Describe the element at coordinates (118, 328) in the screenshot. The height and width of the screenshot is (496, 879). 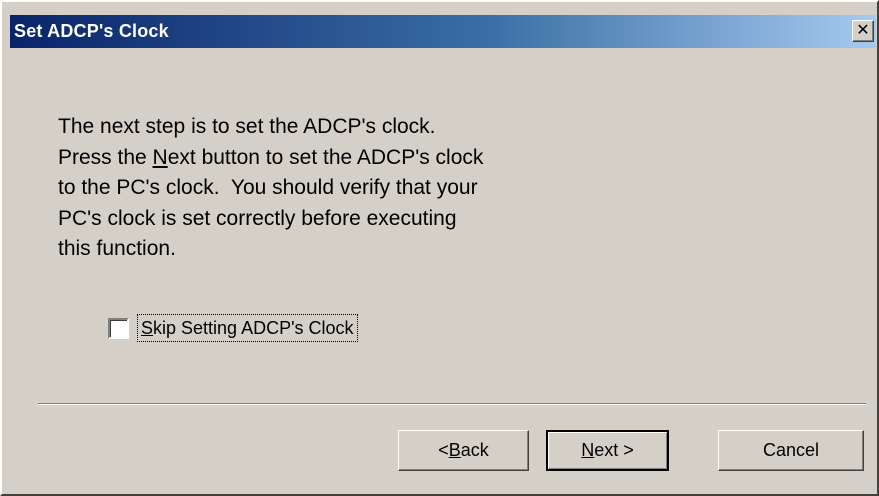
I see `skip-clock-checkbox` at that location.